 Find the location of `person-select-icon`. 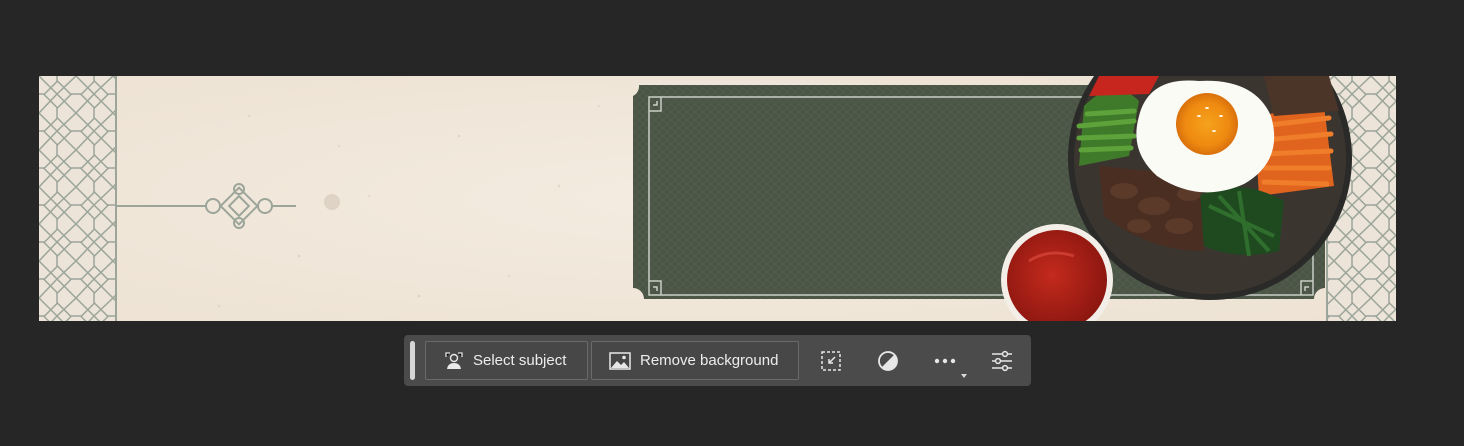

person-select-icon is located at coordinates (454, 361).